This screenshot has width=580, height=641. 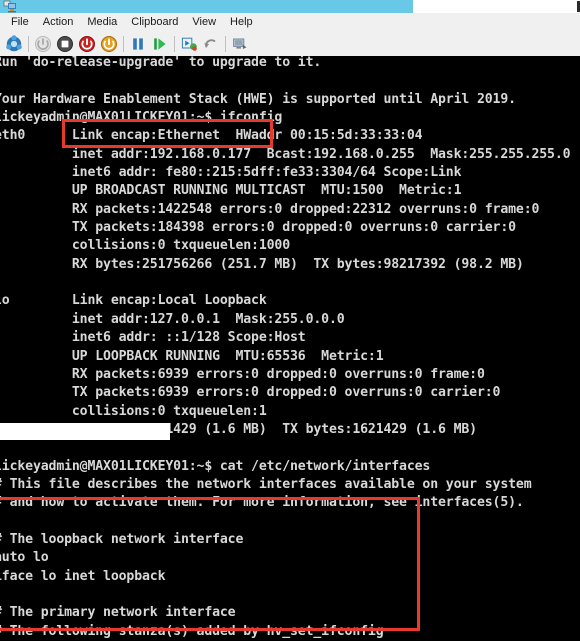 I want to click on terminal-line: iface lo inet loopback, so click(x=83, y=576).